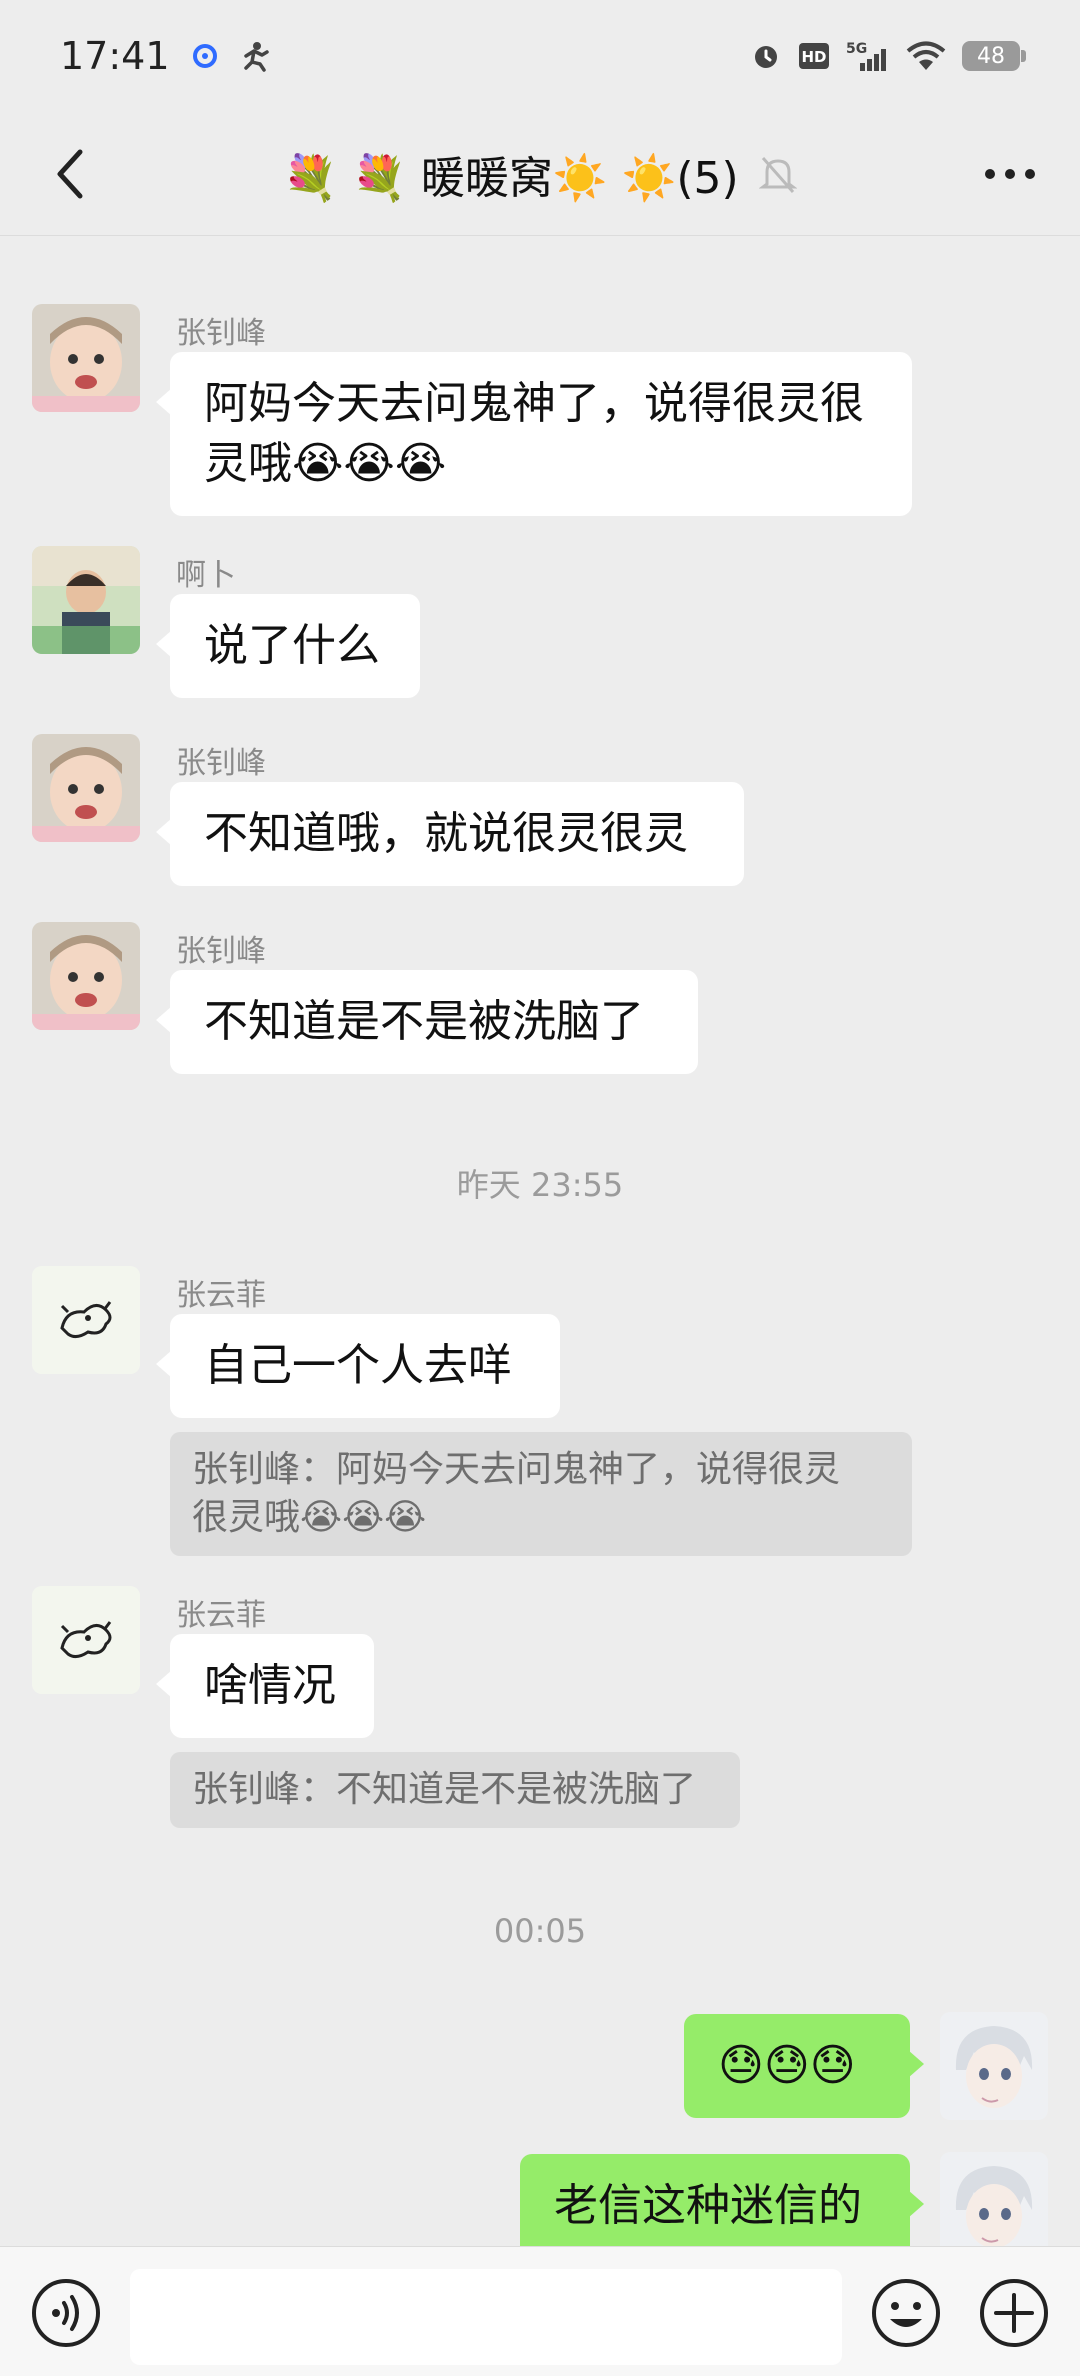 The image size is (1080, 2376). Describe the element at coordinates (256, 56) in the screenshot. I see `running-person-icon` at that location.